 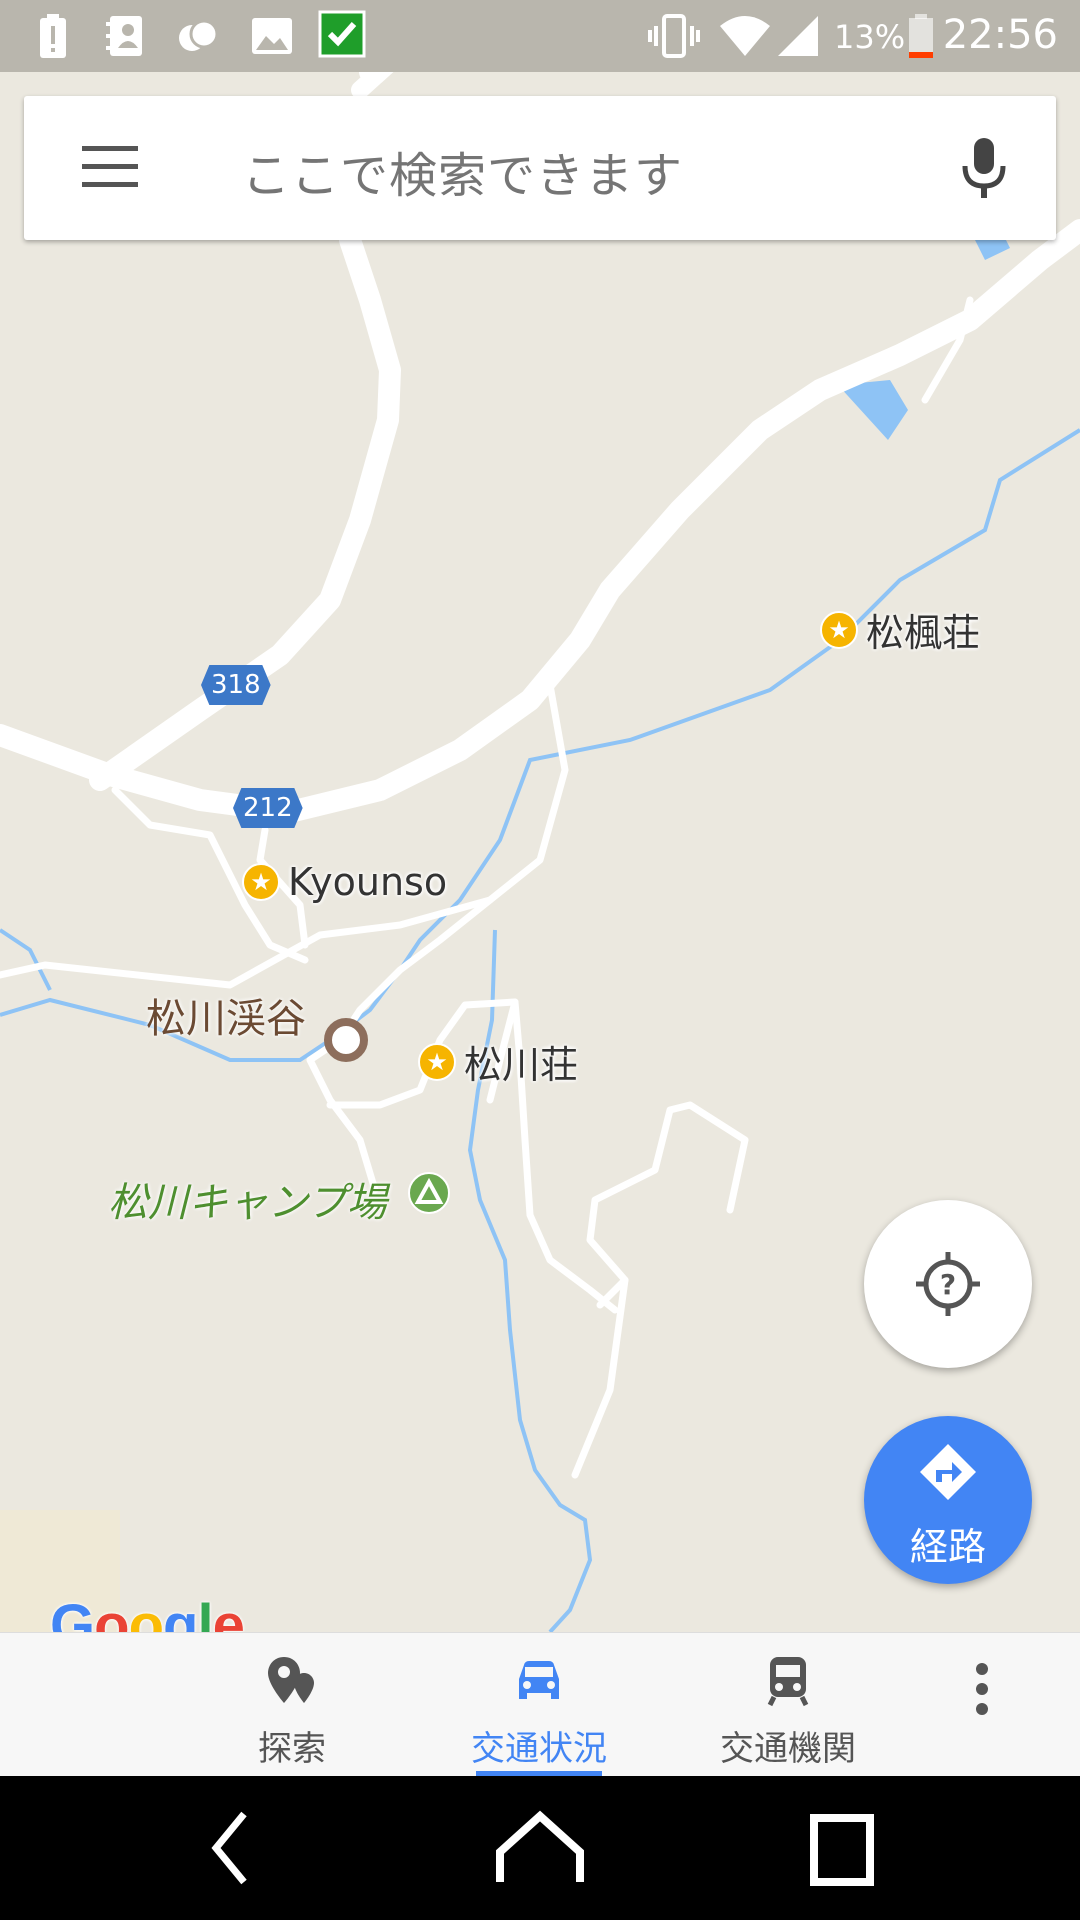 I want to click on train-icon, so click(x=788, y=1682).